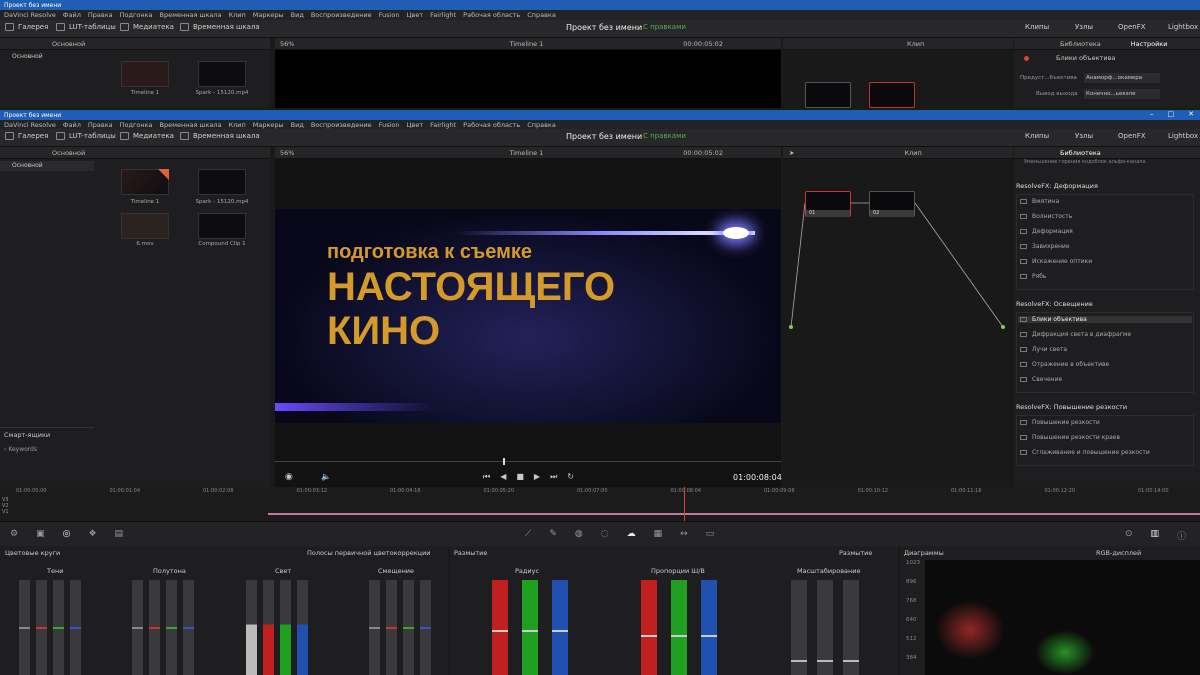  I want to click on rgb-mixer-icon: ▤, so click(119, 534).